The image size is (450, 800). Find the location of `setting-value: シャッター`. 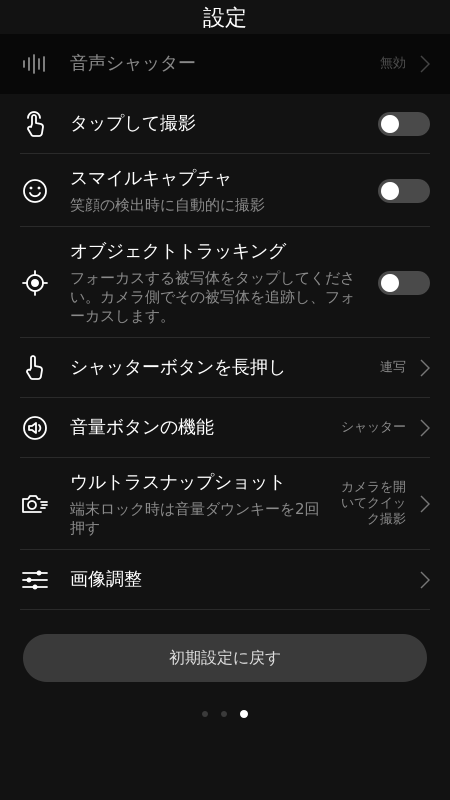

setting-value: シャッター is located at coordinates (373, 428).